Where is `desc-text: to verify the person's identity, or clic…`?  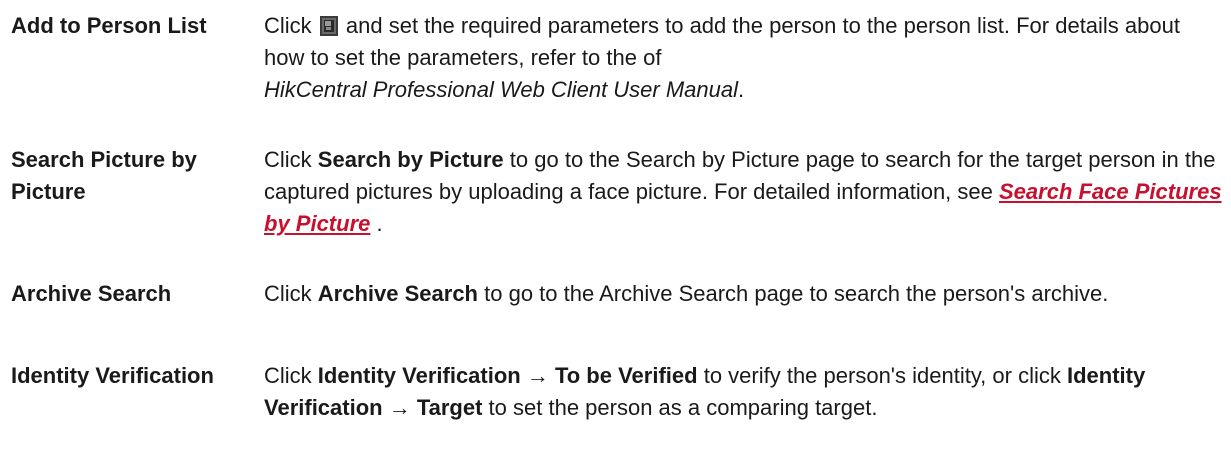 desc-text: to verify the person's identity, or clic… is located at coordinates (882, 375).